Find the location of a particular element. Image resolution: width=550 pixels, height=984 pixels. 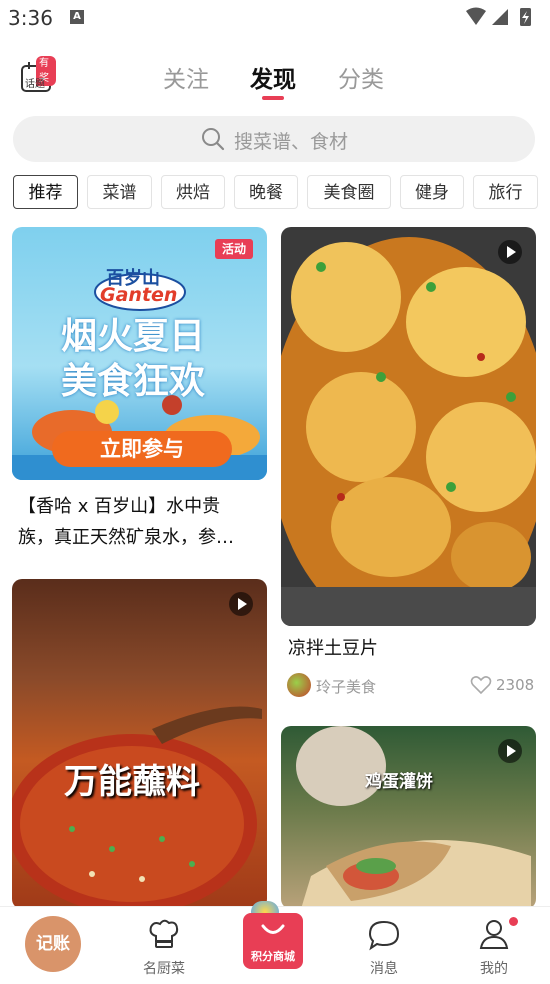

notification-icon: A is located at coordinates (77, 17).